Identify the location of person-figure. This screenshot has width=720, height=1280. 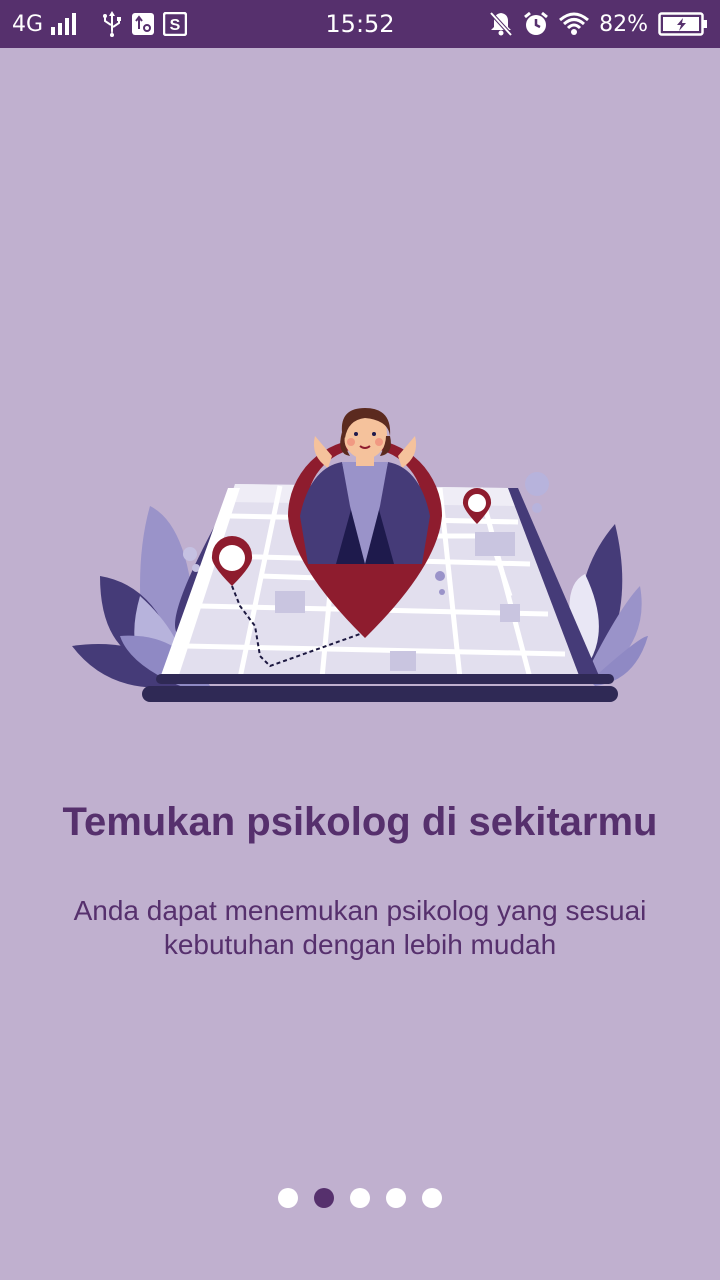
(365, 486).